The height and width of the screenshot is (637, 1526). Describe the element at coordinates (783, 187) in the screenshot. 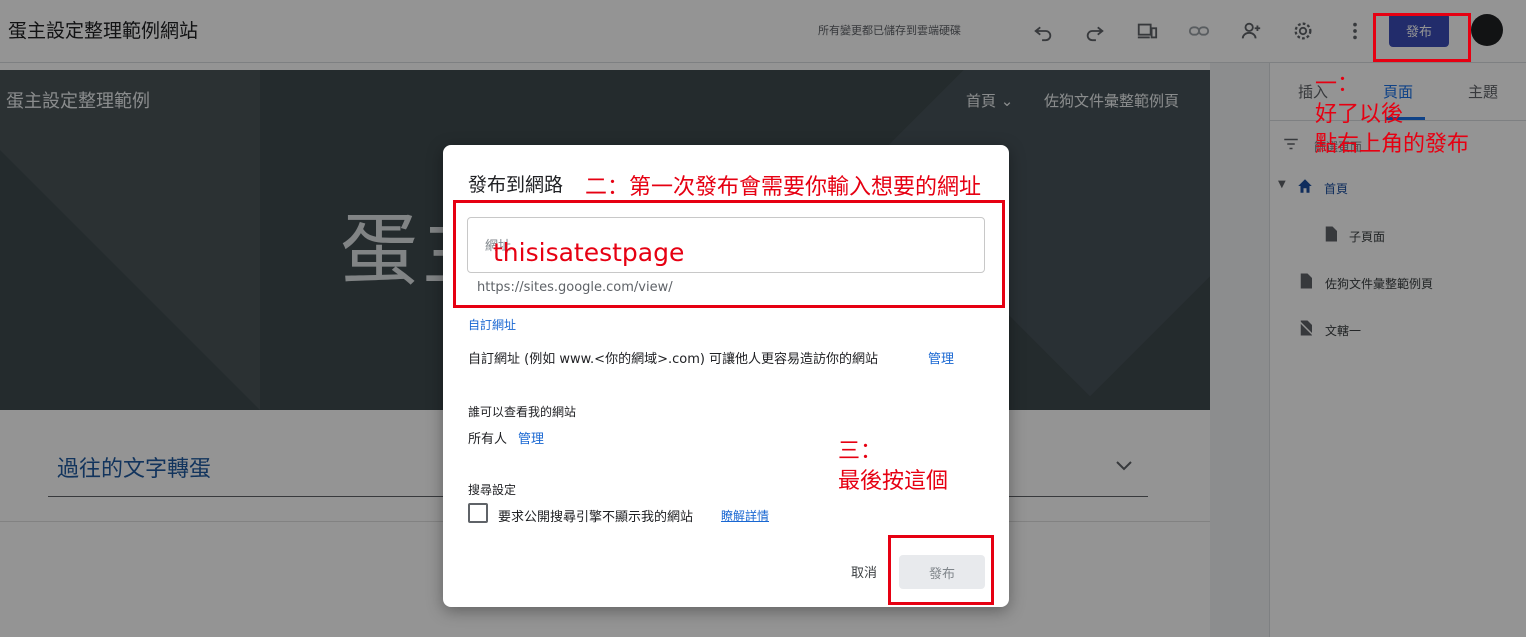

I see `annotation-note-two: 二：第一次發布會需要你輸入想要的網址` at that location.